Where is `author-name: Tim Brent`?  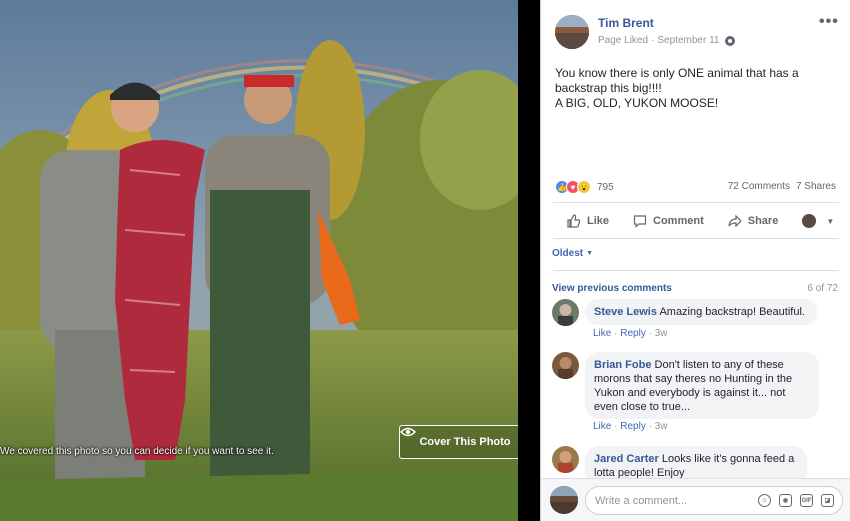
author-name: Tim Brent is located at coordinates (626, 23).